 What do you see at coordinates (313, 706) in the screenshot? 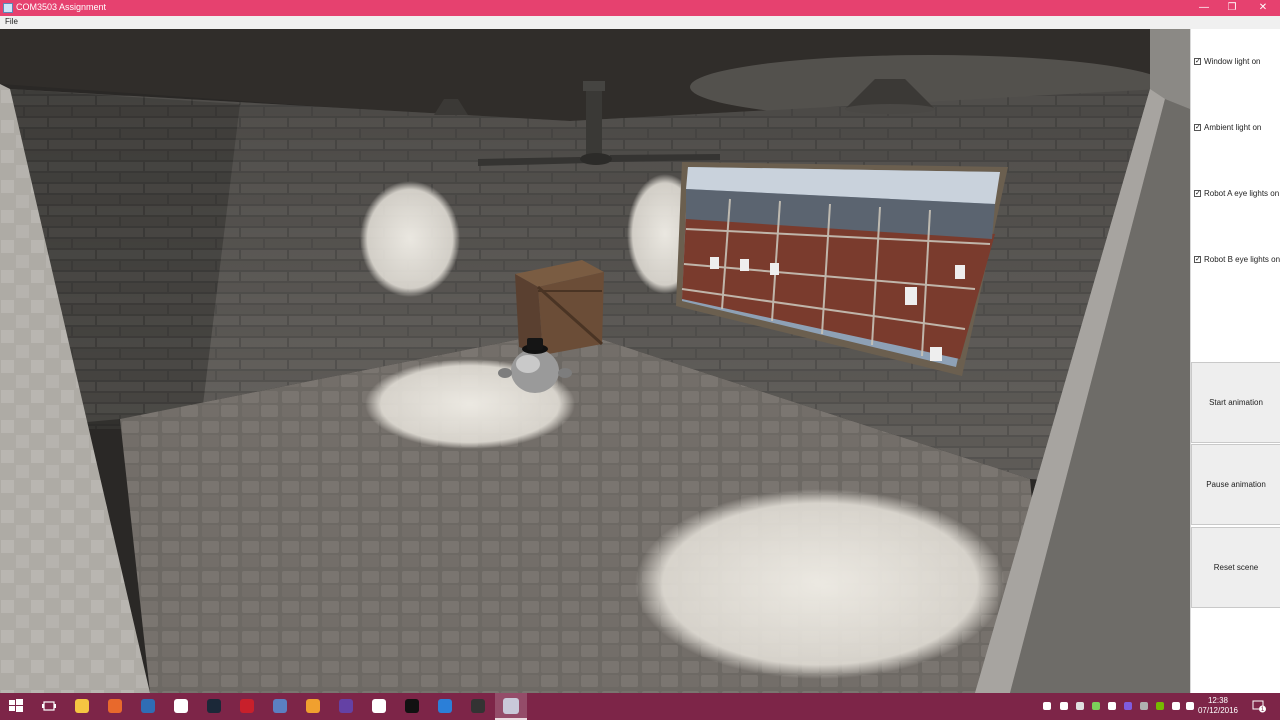
I see `git-icon` at bounding box center [313, 706].